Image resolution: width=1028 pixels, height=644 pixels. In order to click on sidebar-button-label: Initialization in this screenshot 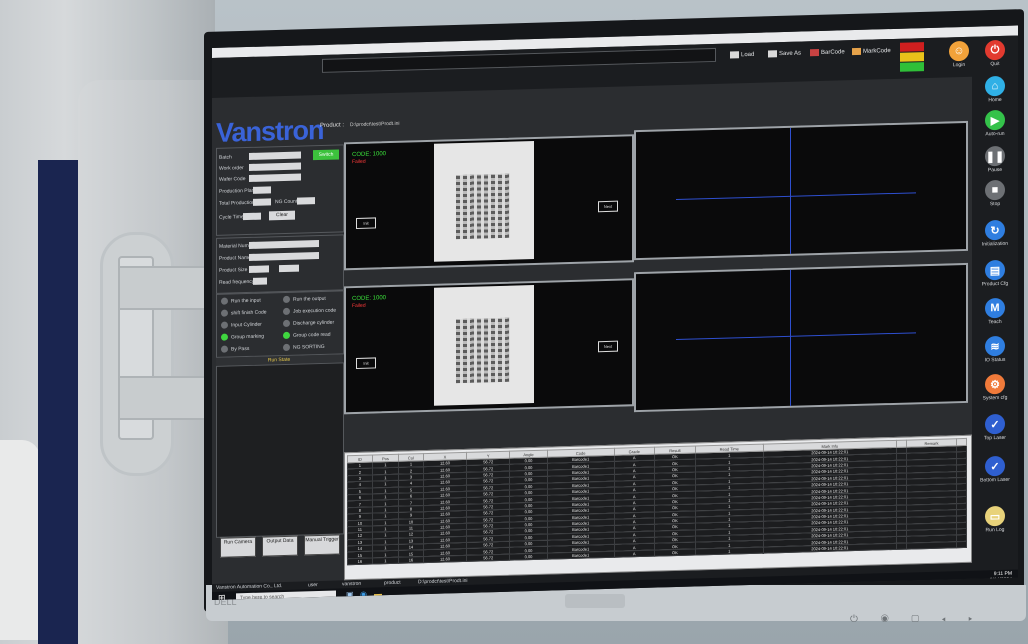, I will do `click(995, 244)`.